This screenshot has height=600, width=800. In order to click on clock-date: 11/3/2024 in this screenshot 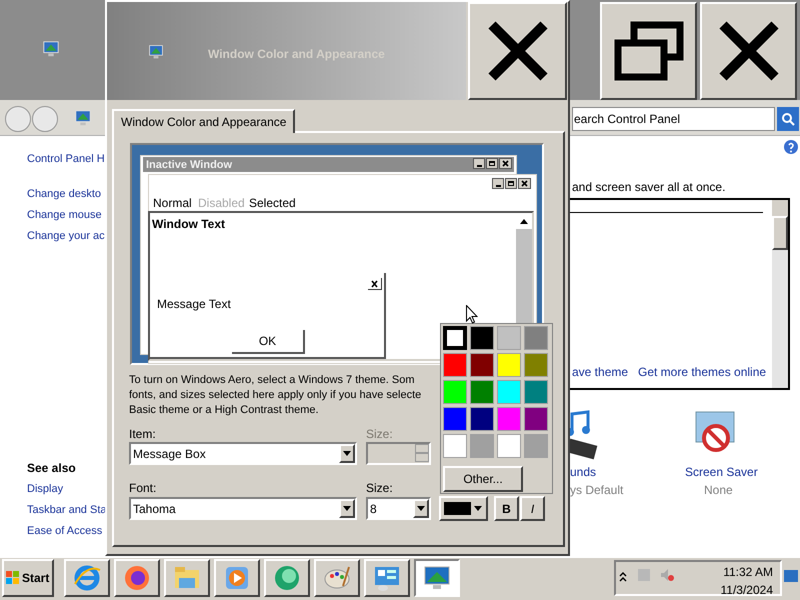, I will do `click(746, 590)`.